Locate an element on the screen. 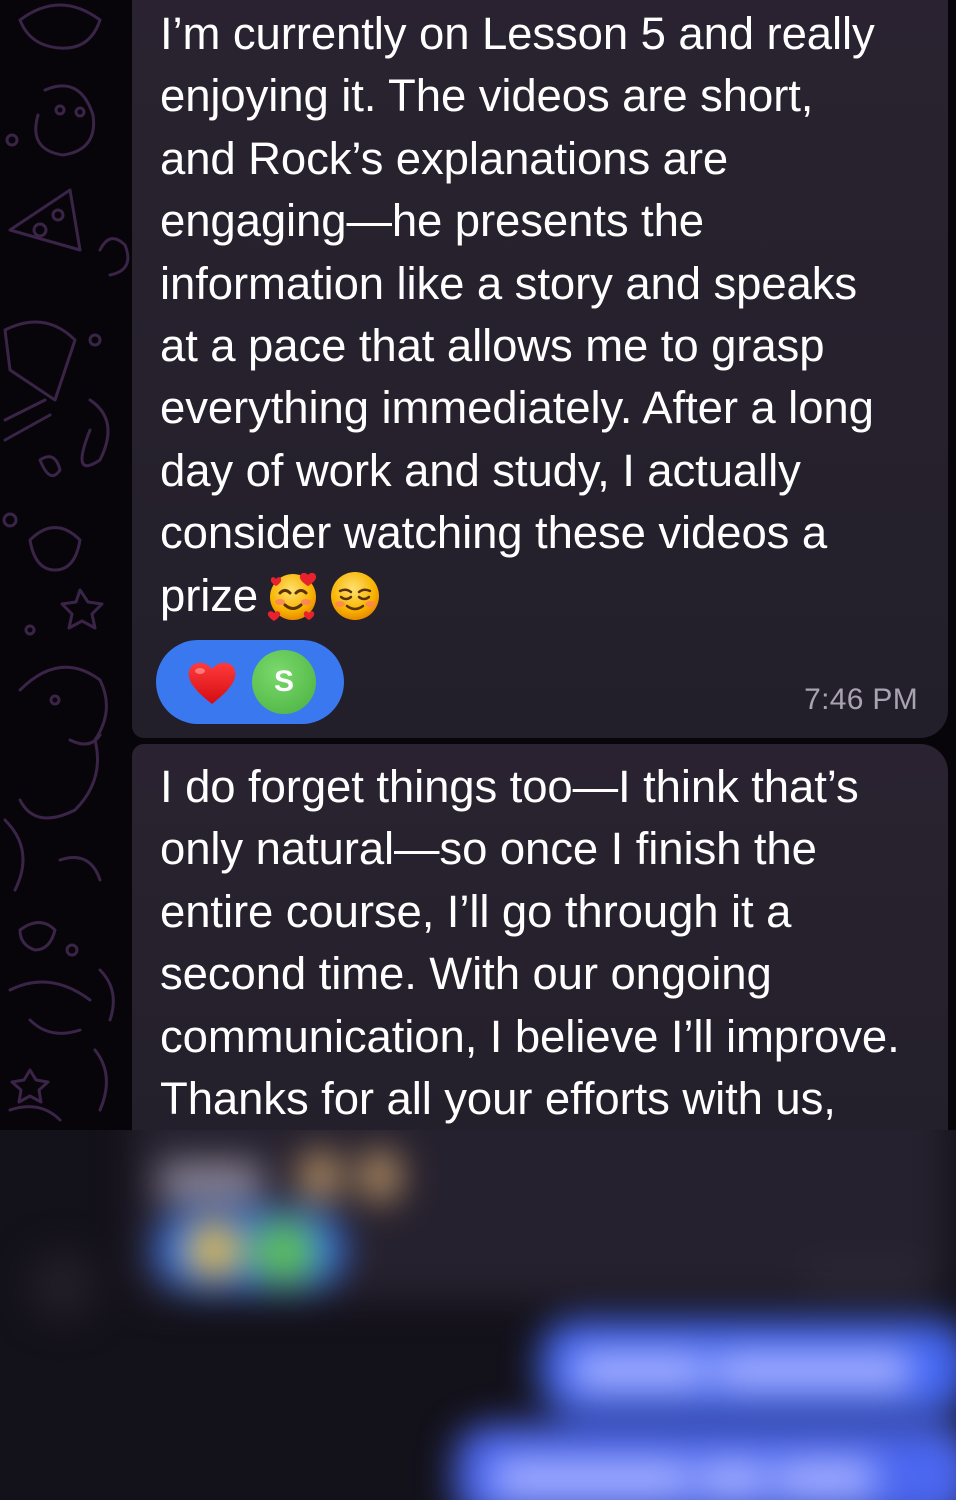  message-line: enjoying it. The videos are short, is located at coordinates (487, 96).